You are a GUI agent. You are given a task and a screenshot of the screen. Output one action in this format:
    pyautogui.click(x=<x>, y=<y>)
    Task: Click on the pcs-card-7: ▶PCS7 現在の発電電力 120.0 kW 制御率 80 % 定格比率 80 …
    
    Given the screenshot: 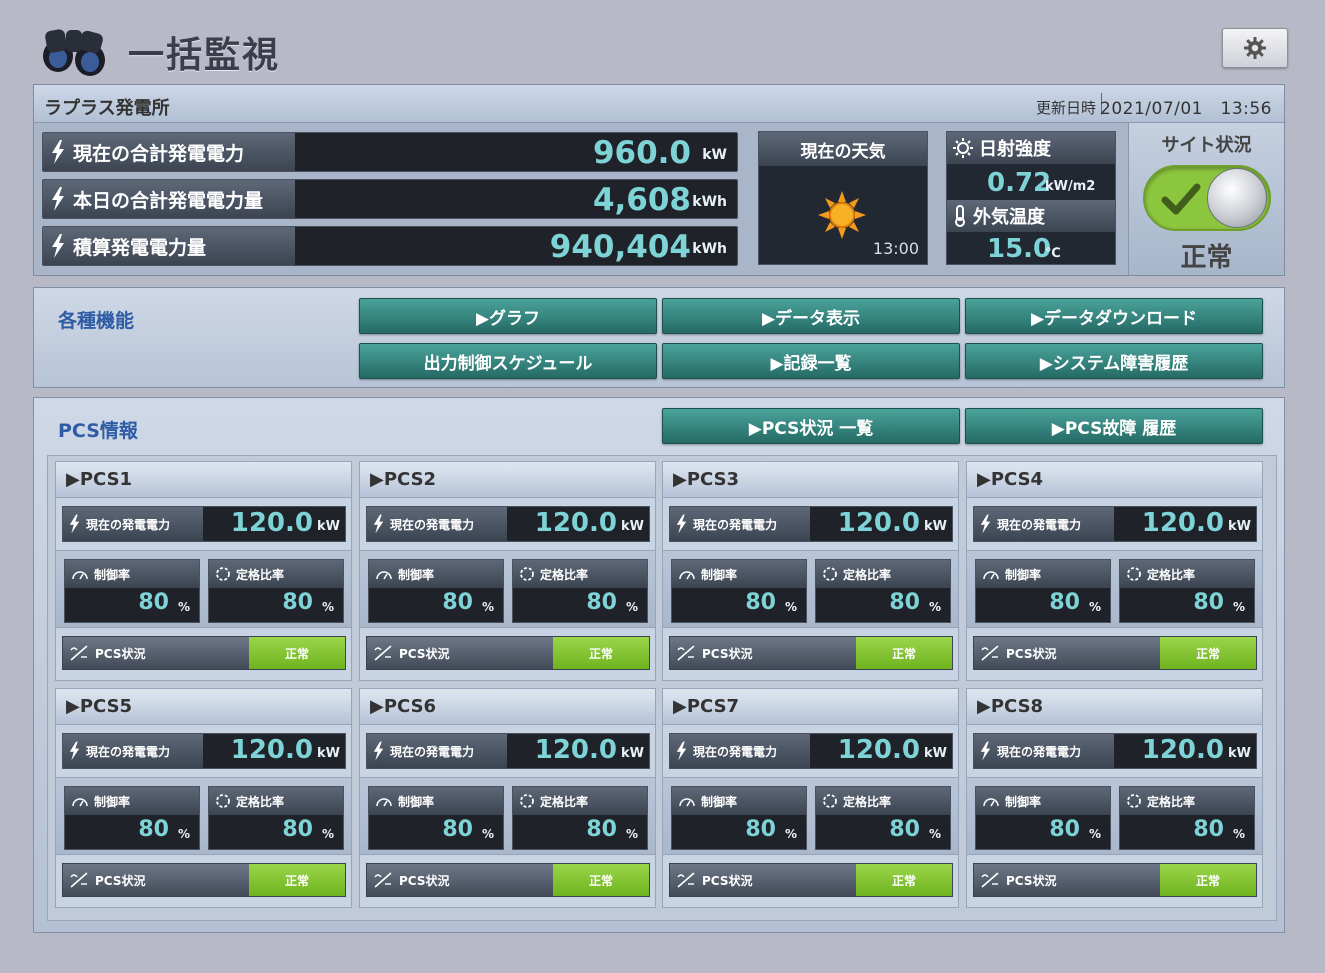 What is the action you would take?
    pyautogui.click(x=810, y=798)
    